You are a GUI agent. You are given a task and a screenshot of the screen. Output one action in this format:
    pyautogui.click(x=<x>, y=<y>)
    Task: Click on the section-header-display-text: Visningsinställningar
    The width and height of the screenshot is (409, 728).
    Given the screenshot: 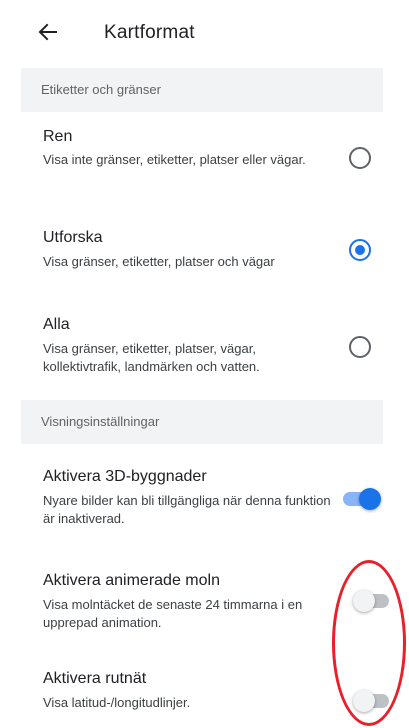 What is the action you would take?
    pyautogui.click(x=100, y=421)
    